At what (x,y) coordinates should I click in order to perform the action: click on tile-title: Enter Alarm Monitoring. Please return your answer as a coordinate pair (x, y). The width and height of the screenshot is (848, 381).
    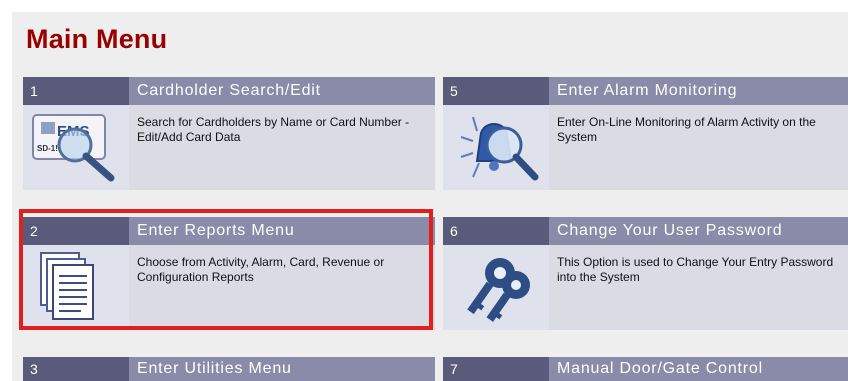
    Looking at the image, I should click on (698, 91).